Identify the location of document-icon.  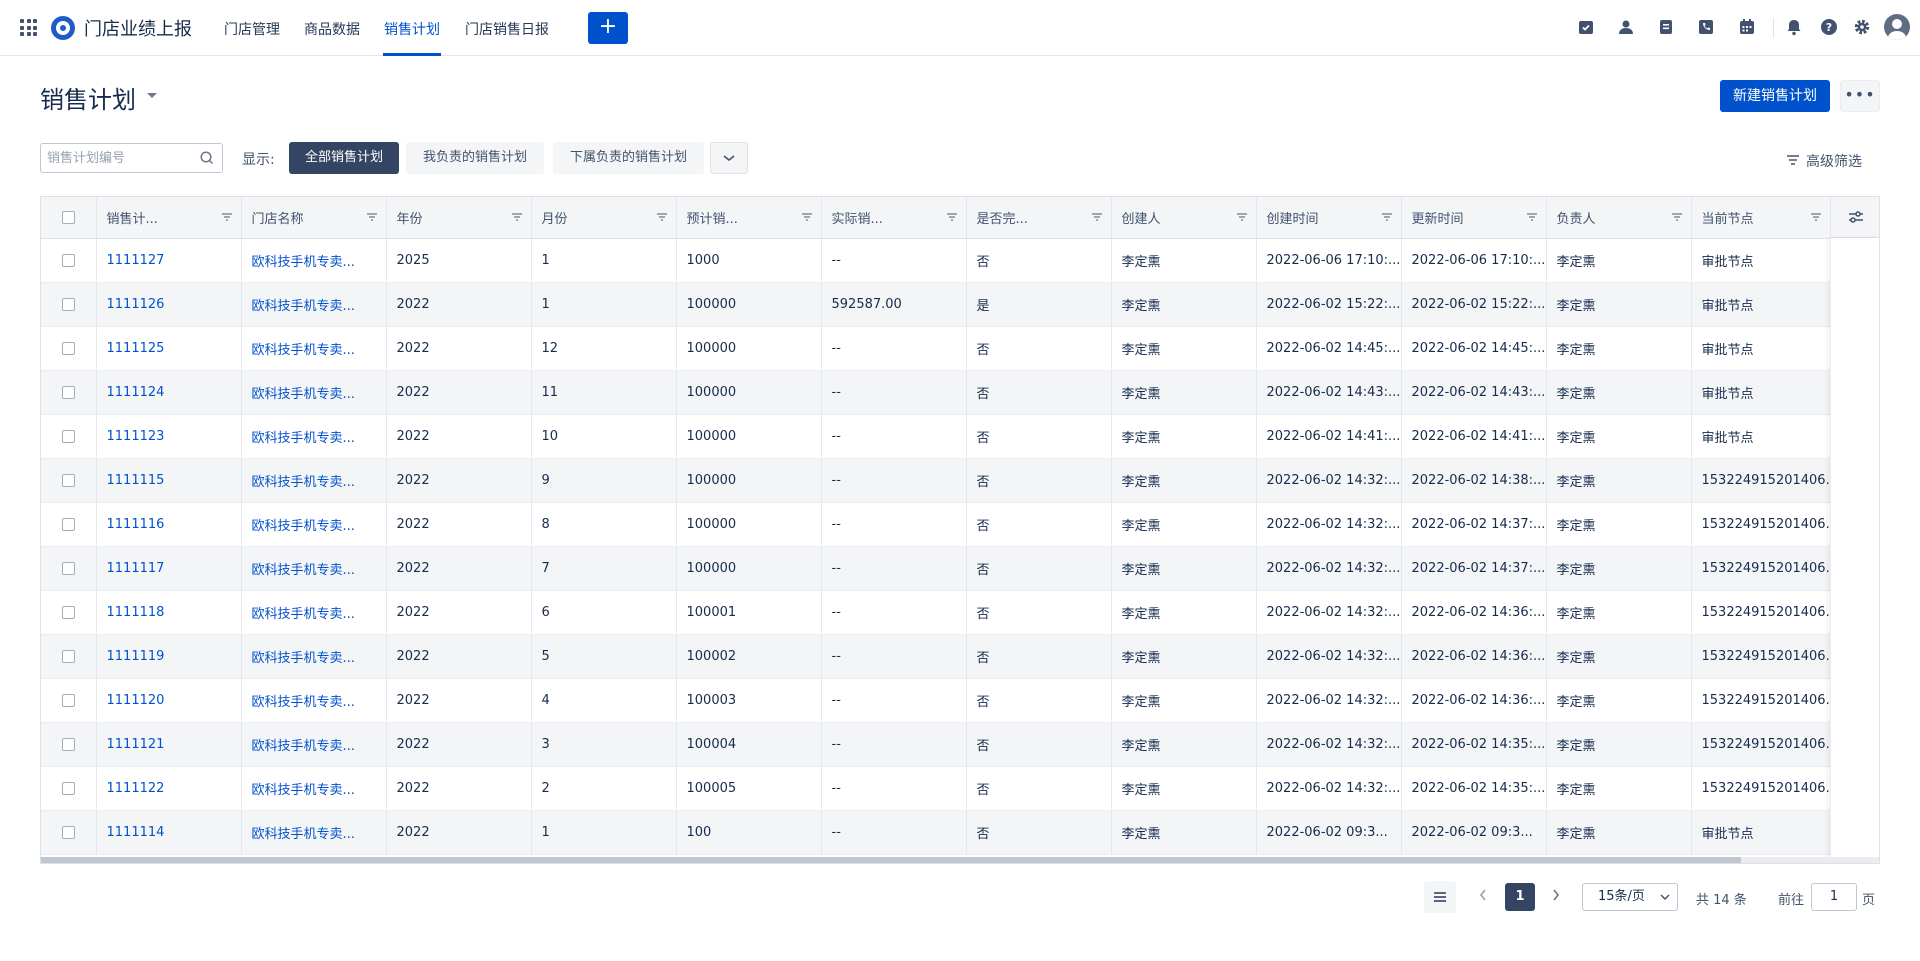
(1666, 27).